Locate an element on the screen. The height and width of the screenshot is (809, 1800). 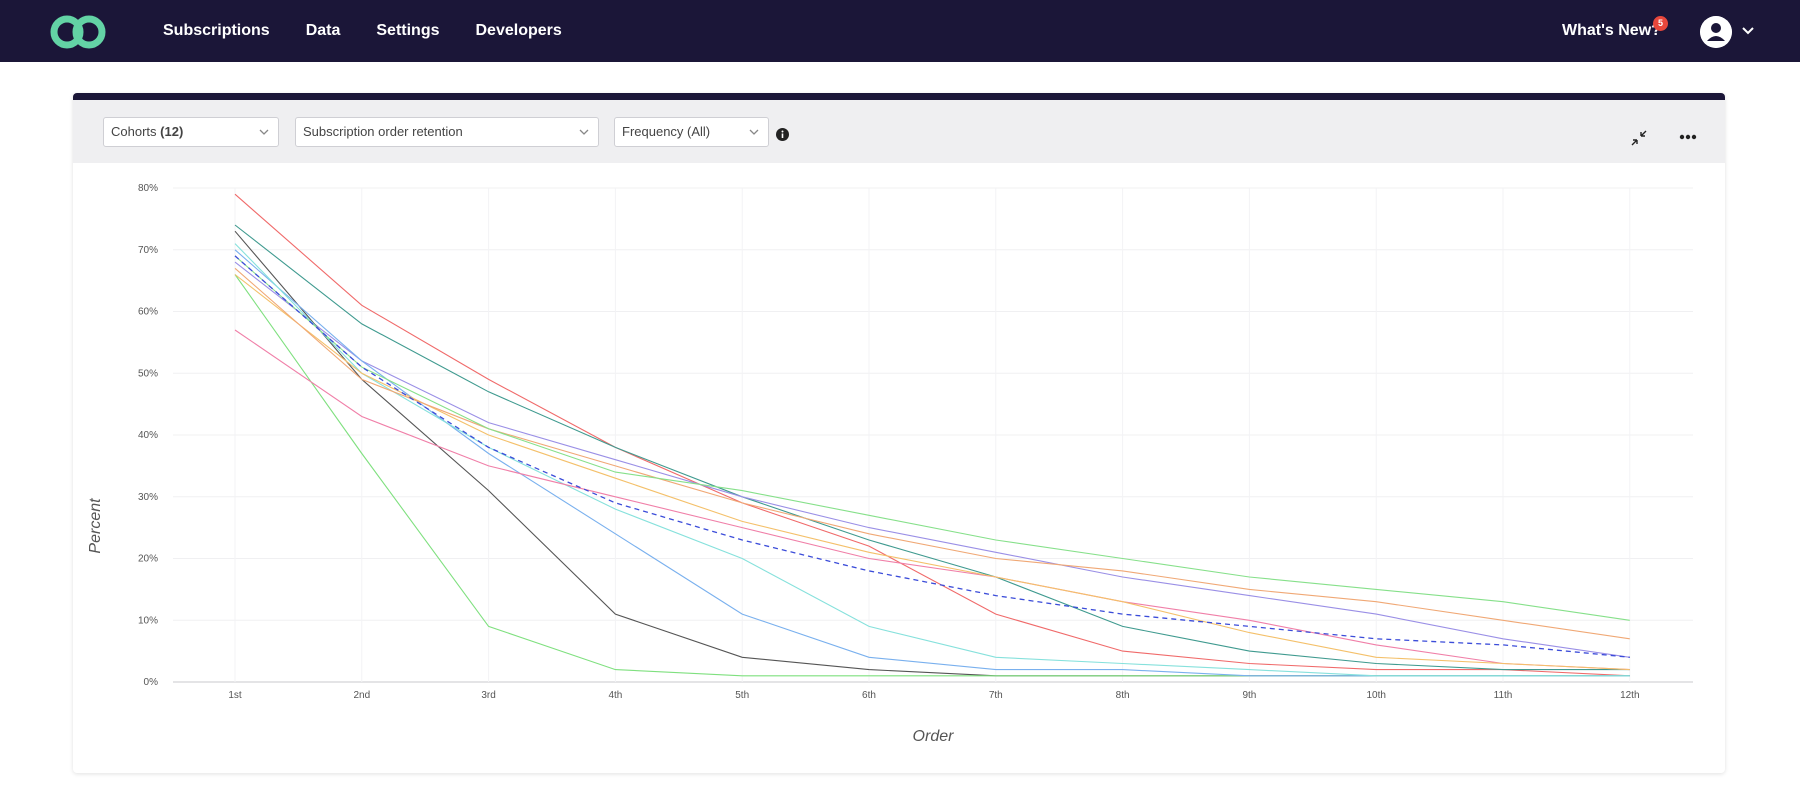
nav-settings: Settings is located at coordinates (407, 31).